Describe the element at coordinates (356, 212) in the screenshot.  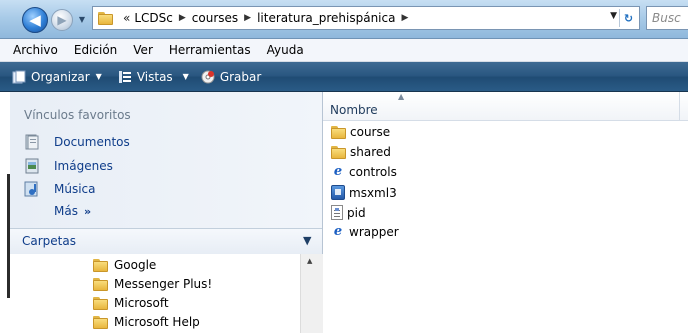
I see `file-name: pid` at that location.